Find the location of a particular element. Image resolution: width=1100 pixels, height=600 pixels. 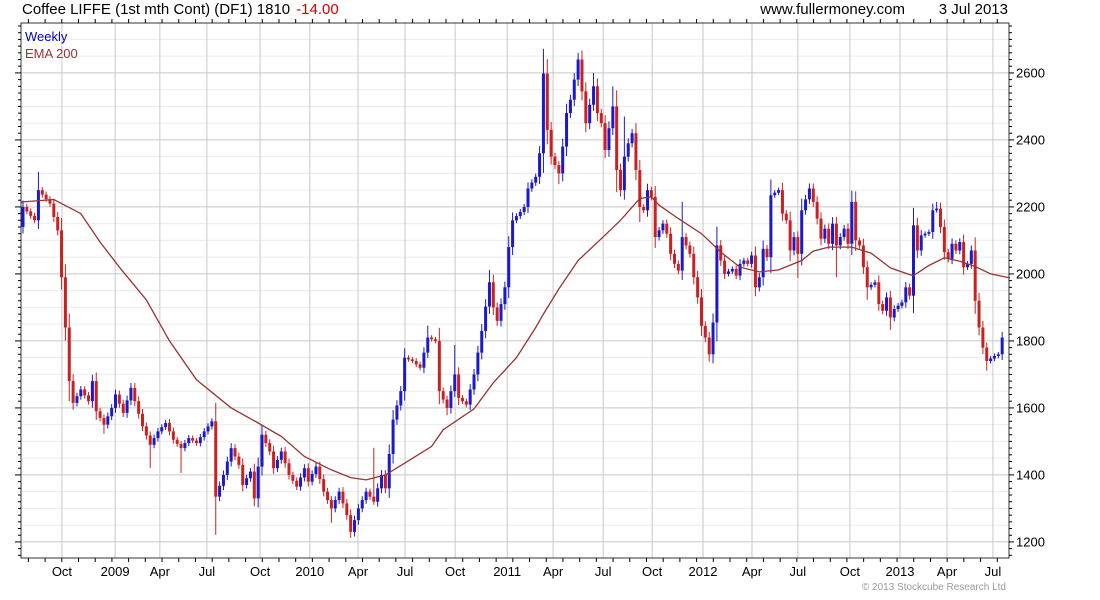

y-axis-tick-label: 1200 is located at coordinates (1030, 541).